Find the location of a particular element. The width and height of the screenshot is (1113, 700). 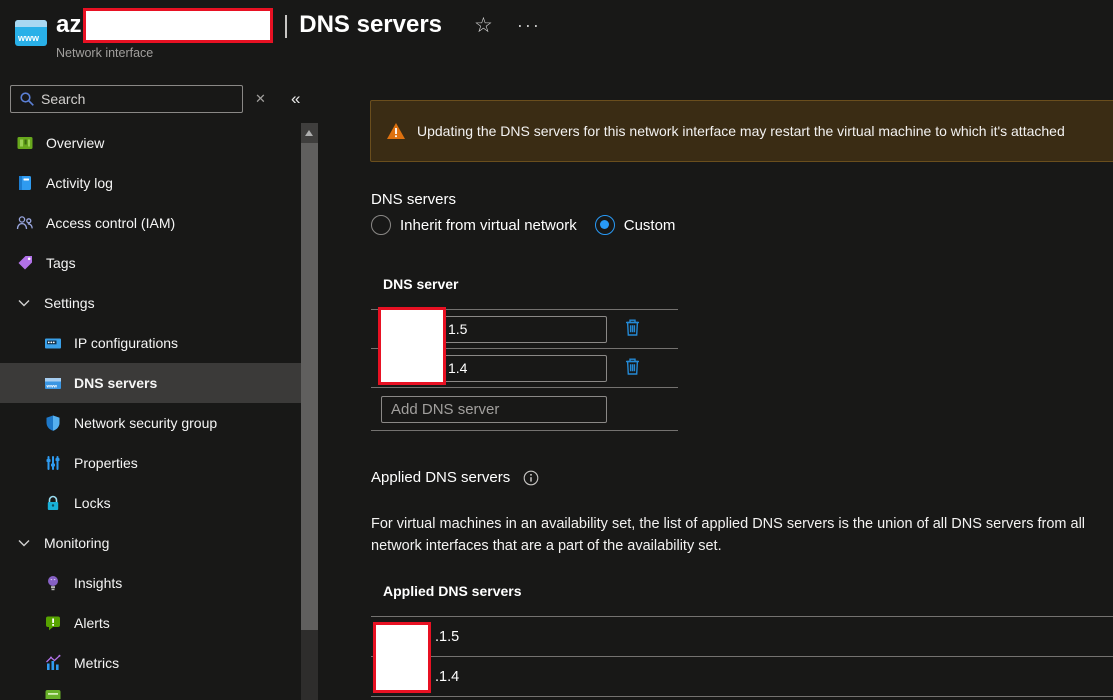

clear-search-icon: ✕ is located at coordinates (260, 99).